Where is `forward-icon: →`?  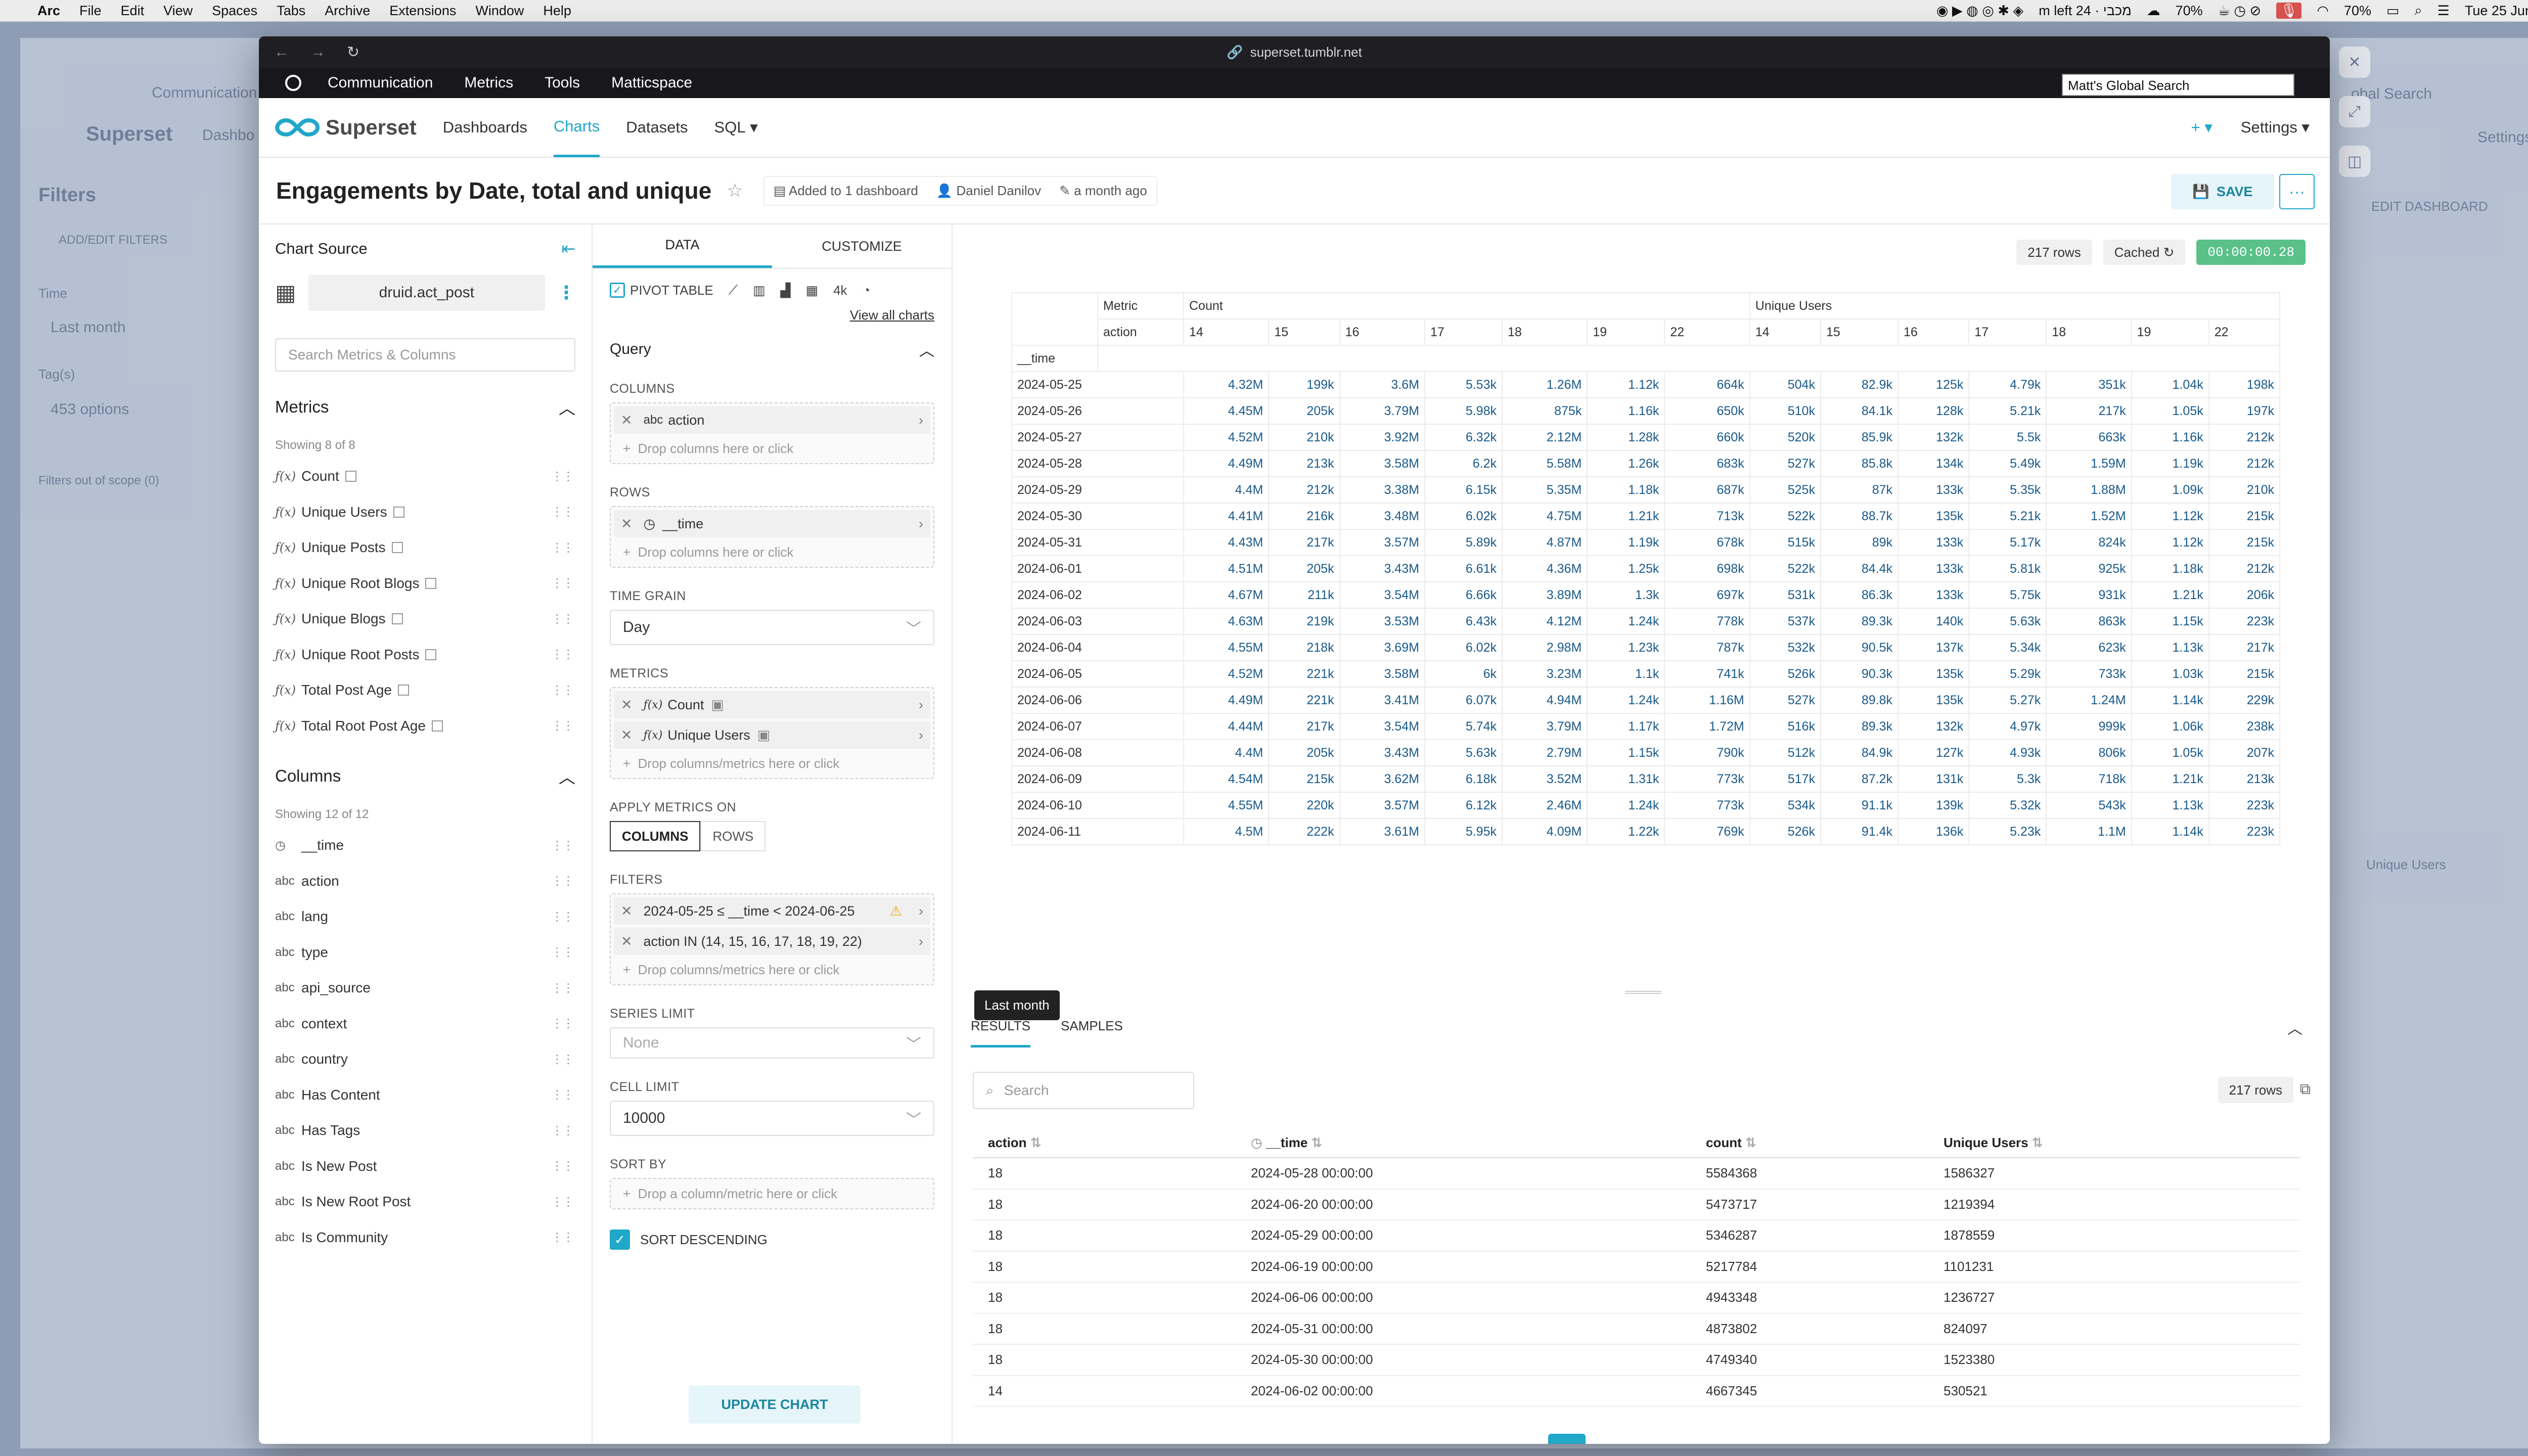 forward-icon: → is located at coordinates (318, 52).